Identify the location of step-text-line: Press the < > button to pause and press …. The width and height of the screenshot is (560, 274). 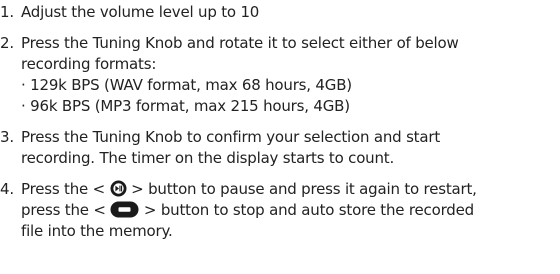
(290, 189).